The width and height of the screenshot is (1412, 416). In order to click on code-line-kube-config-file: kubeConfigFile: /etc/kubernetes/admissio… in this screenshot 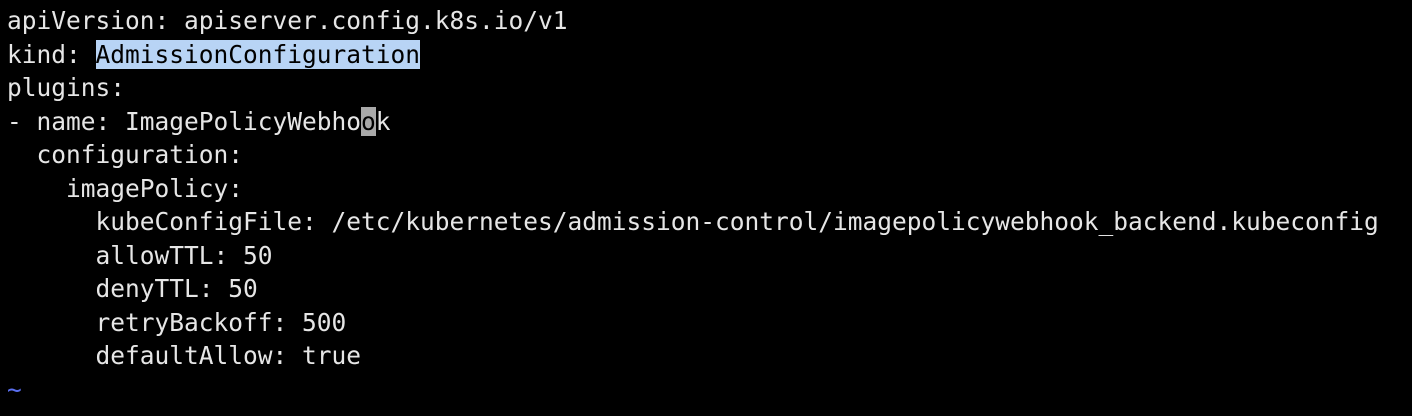, I will do `click(693, 221)`.